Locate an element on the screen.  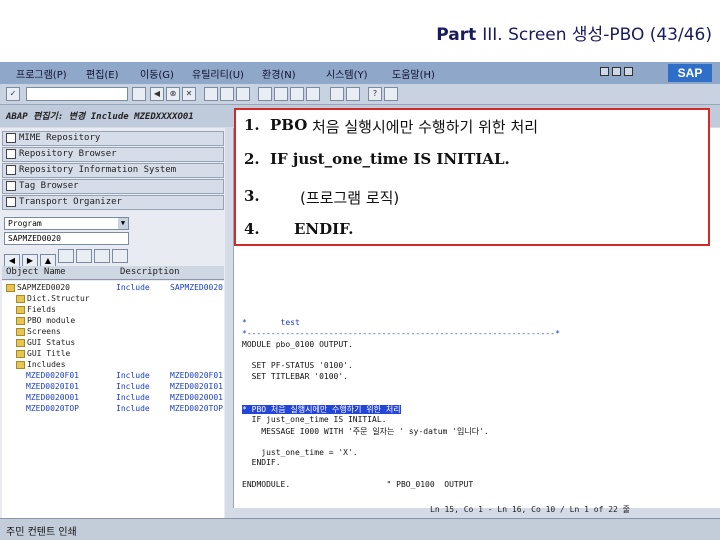
menu-edit: 편집(E) is located at coordinates (102, 73).